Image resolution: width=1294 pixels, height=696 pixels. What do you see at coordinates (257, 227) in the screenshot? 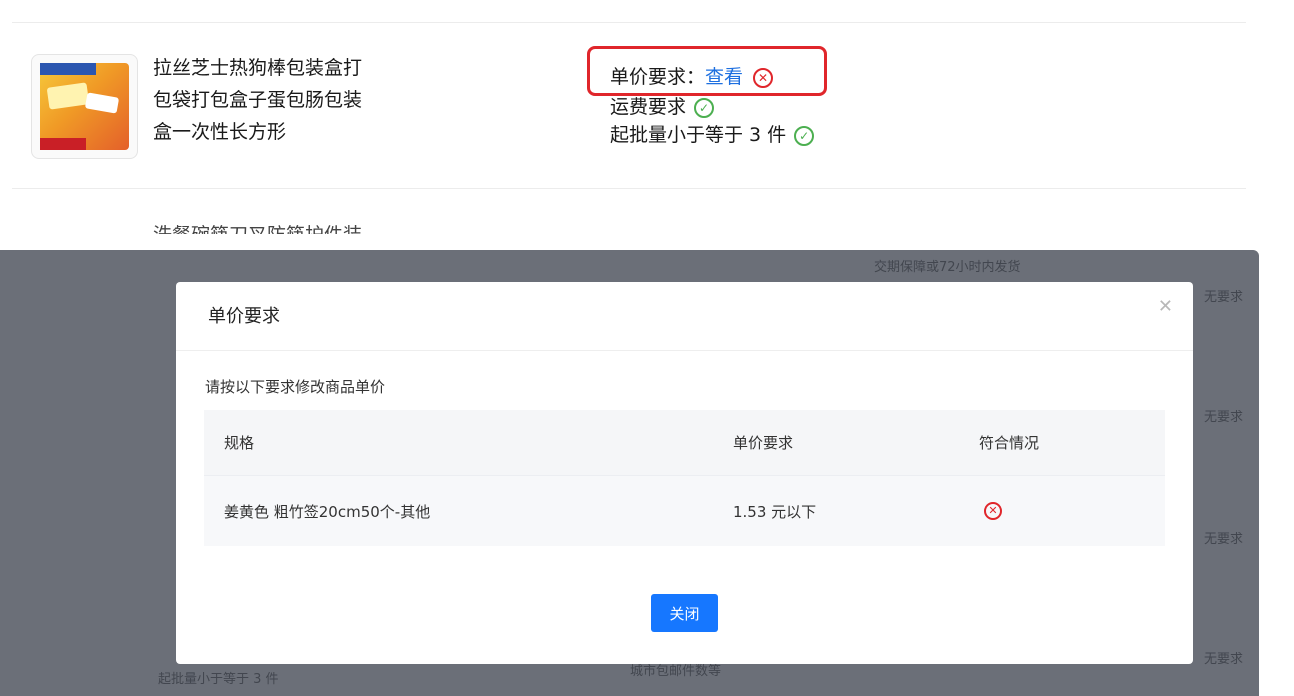
I see `next-product-title: 洗餐碗筷刀叉防筷护件装` at bounding box center [257, 227].